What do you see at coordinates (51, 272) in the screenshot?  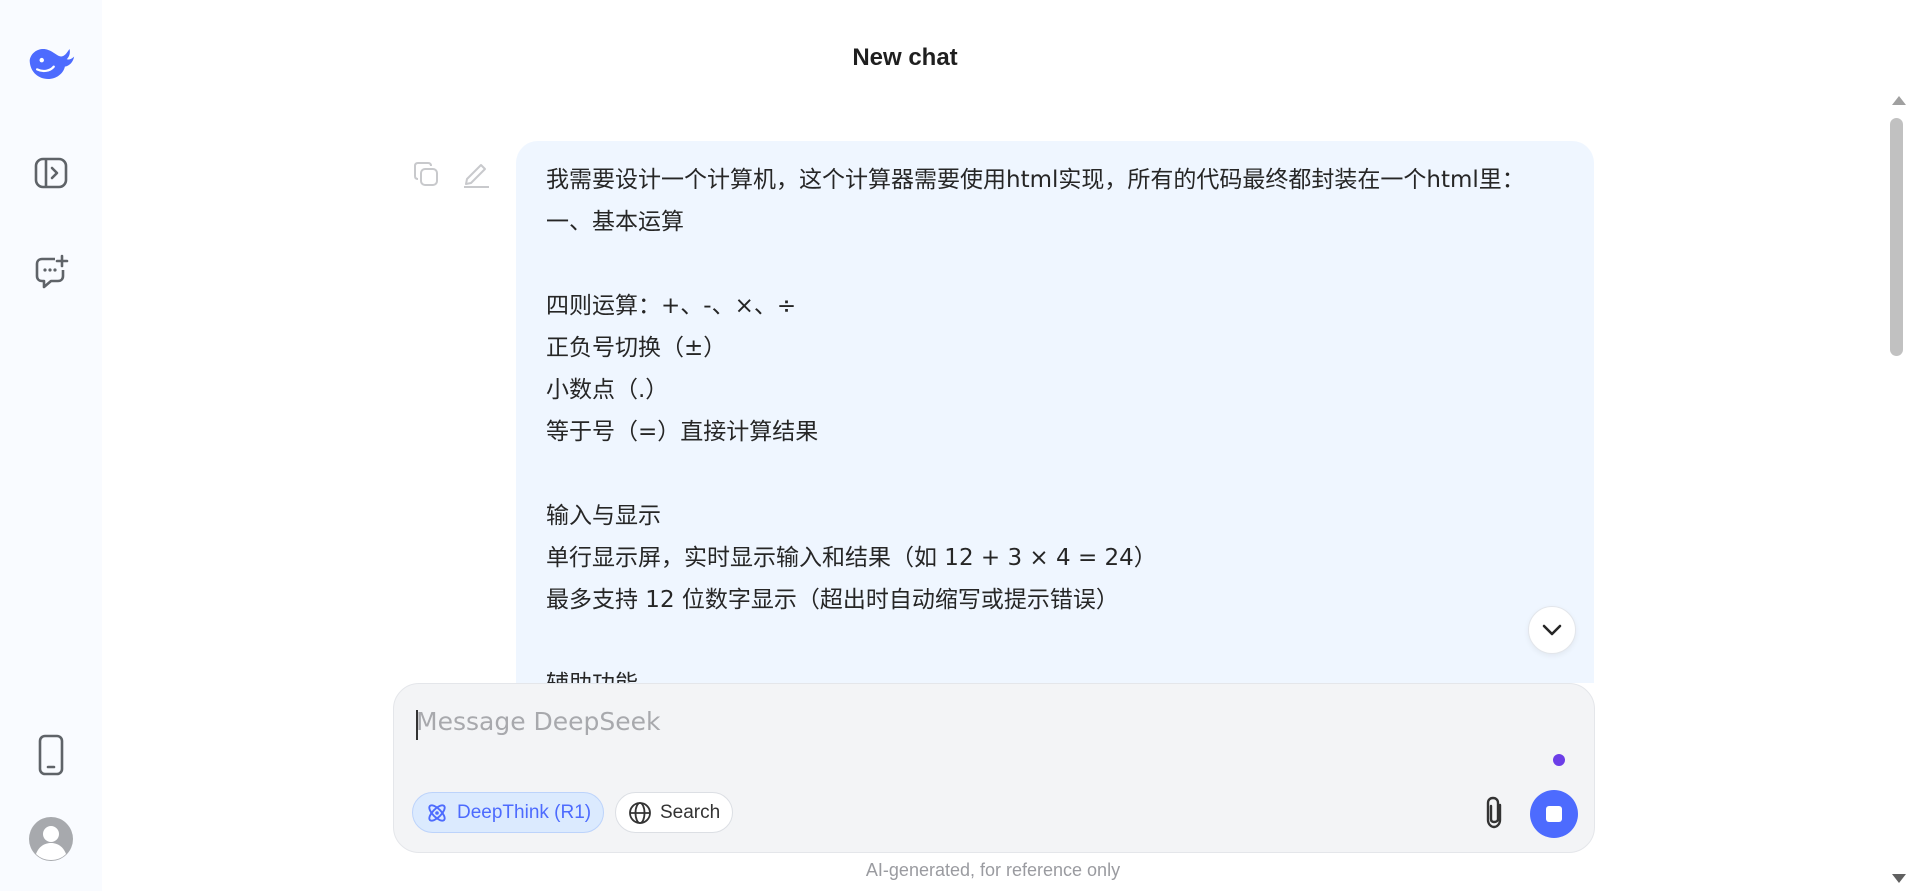 I see `new-chat-icon` at bounding box center [51, 272].